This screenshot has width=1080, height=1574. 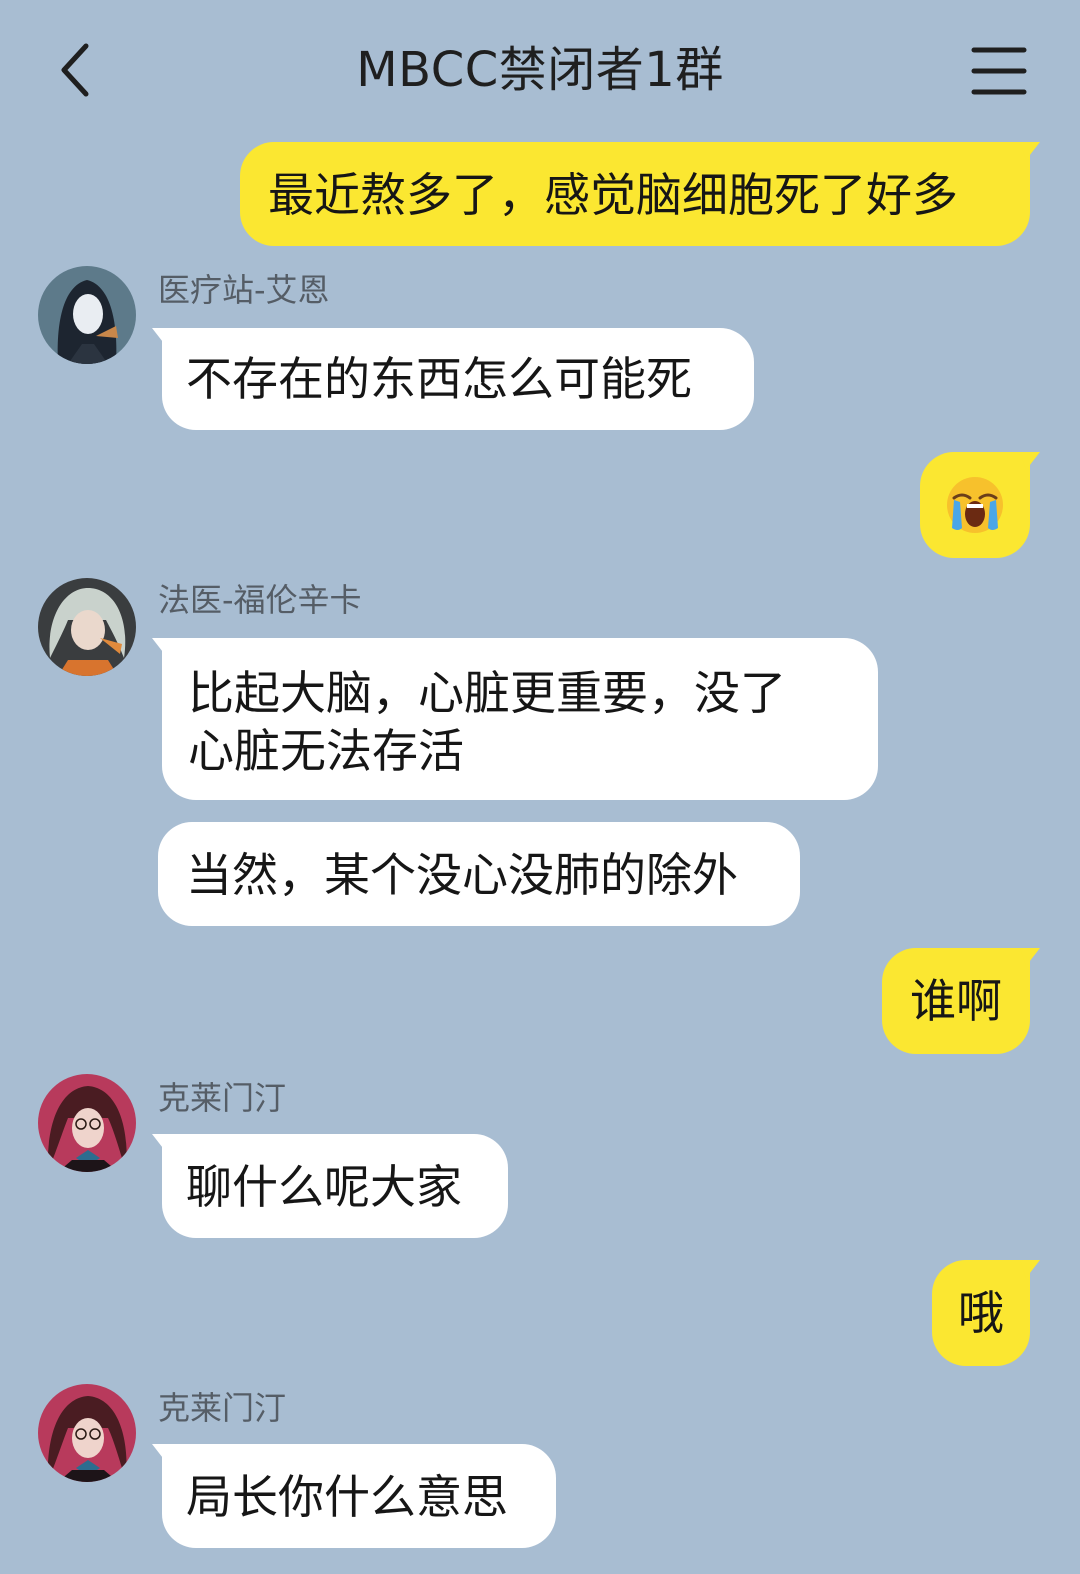 I want to click on message-bubble-outgoing: 谁啊, so click(x=961, y=1001).